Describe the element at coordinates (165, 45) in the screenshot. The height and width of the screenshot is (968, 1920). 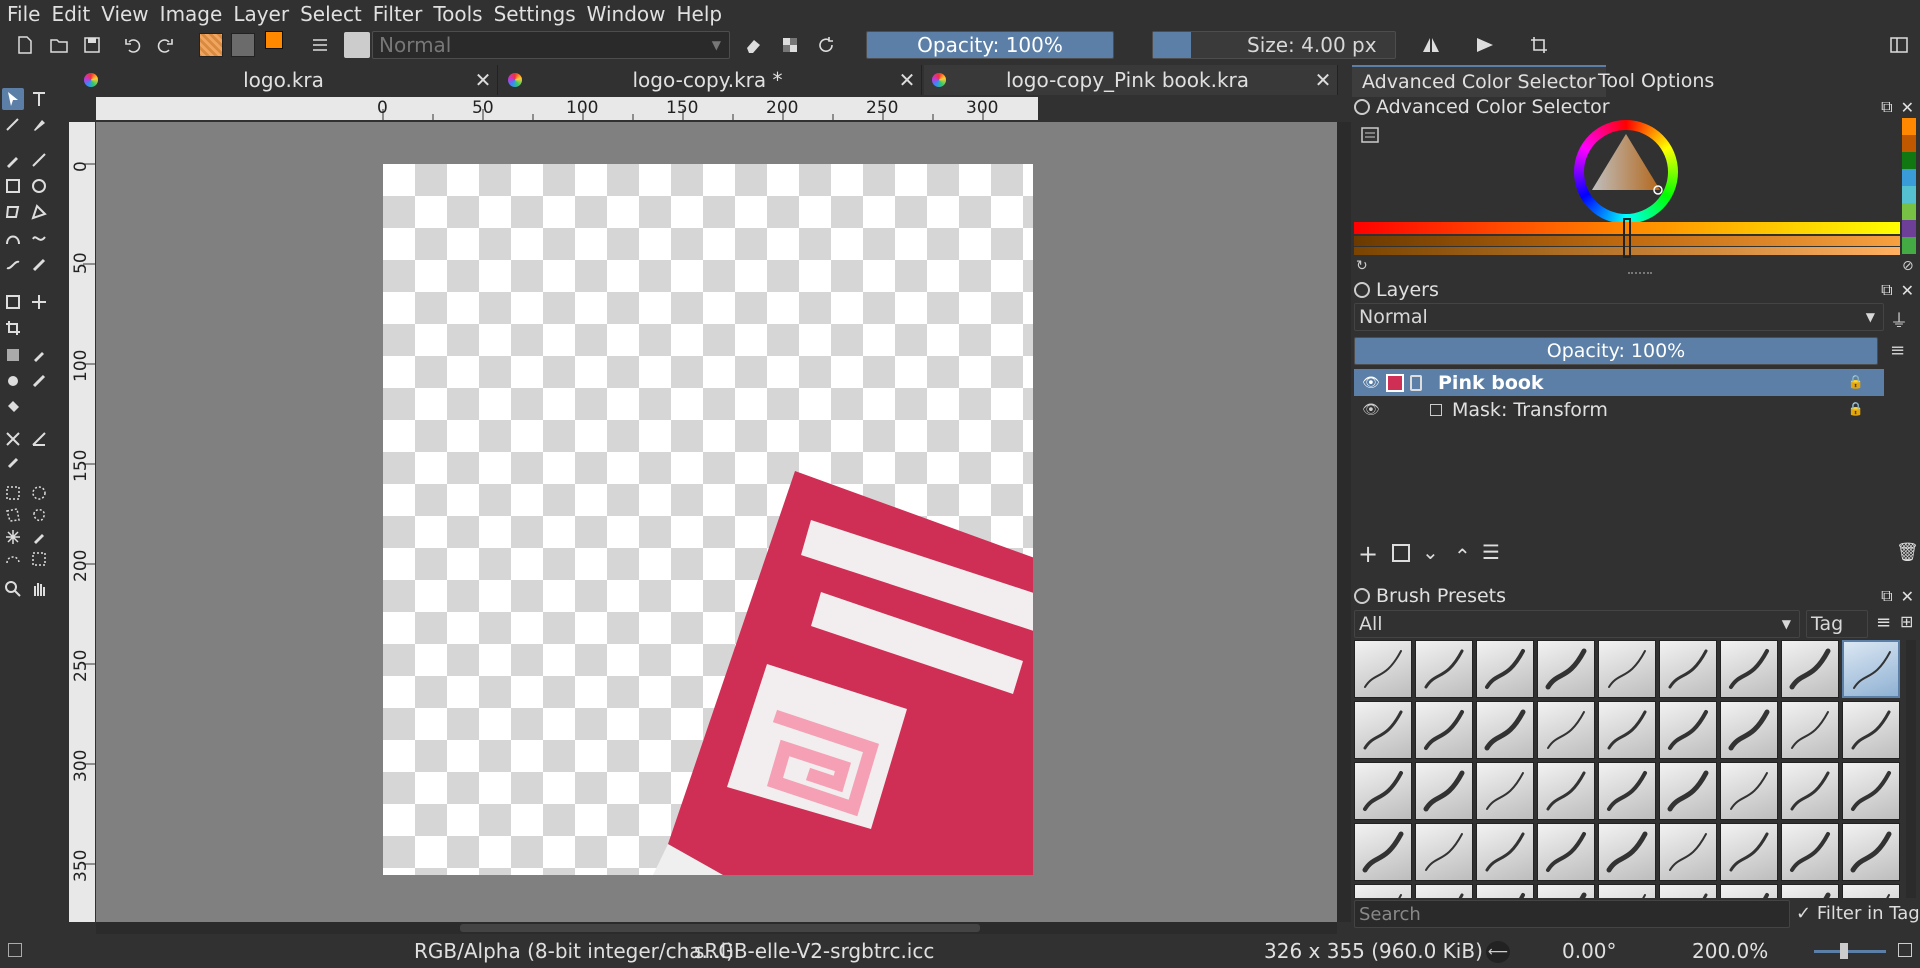
I see `redo-icon` at that location.